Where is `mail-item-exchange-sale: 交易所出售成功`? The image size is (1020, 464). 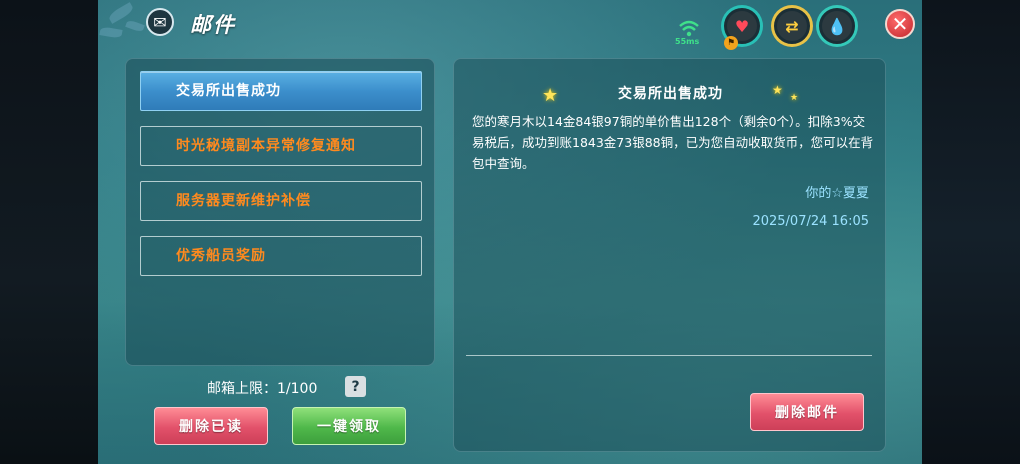
mail-item-exchange-sale: 交易所出售成功 is located at coordinates (281, 91).